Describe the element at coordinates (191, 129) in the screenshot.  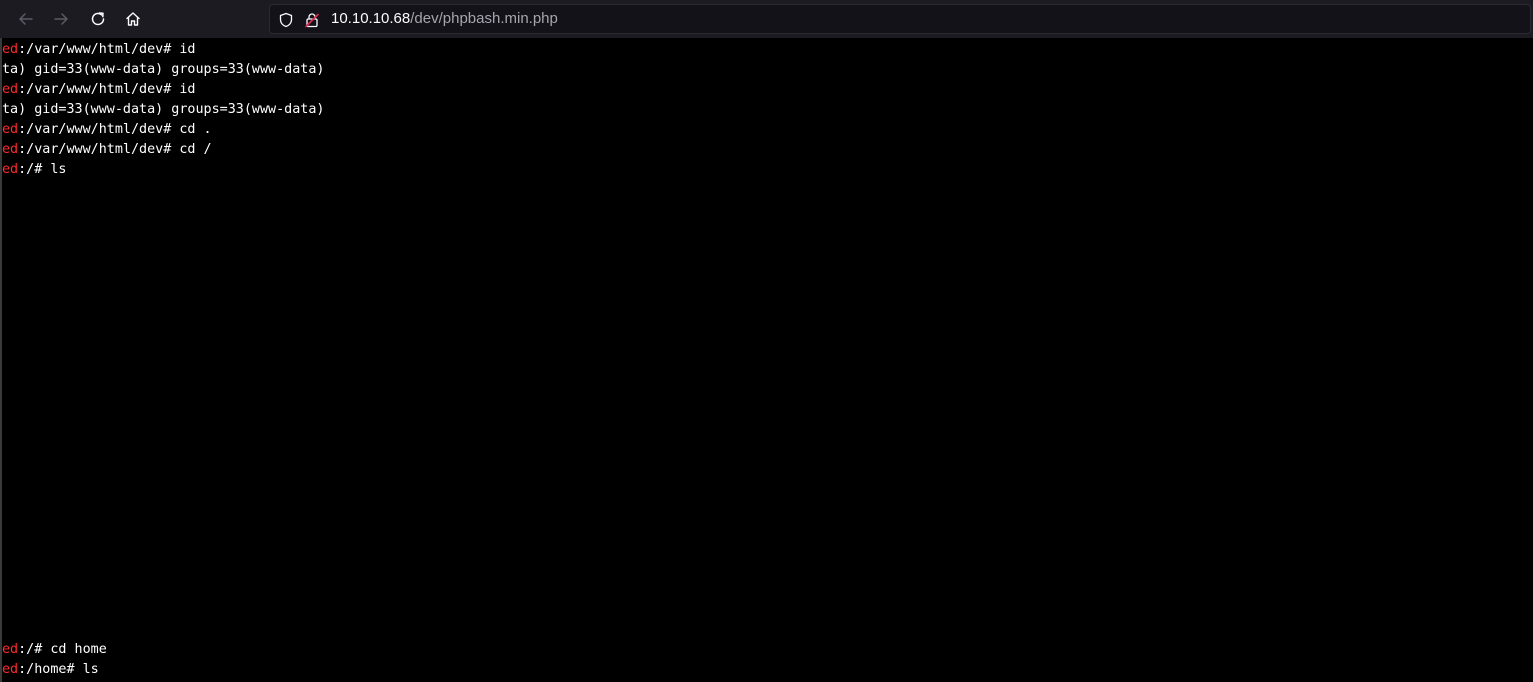
I see `prompt-command: cd .` at that location.